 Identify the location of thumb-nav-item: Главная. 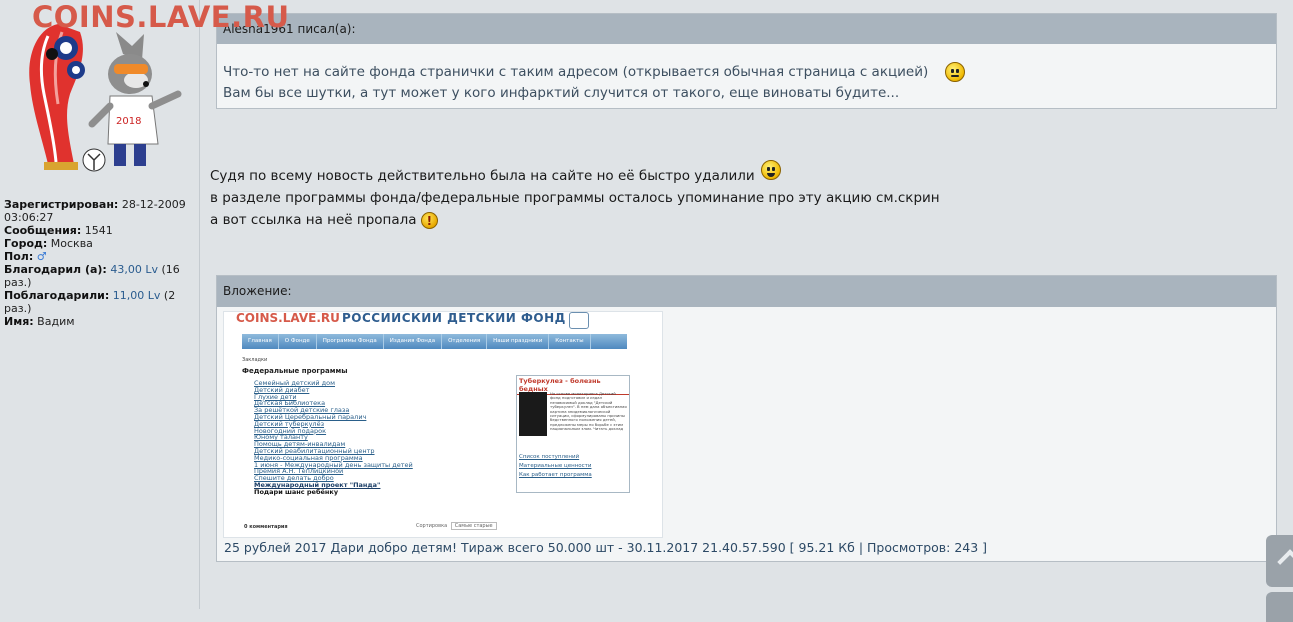
(260, 341).